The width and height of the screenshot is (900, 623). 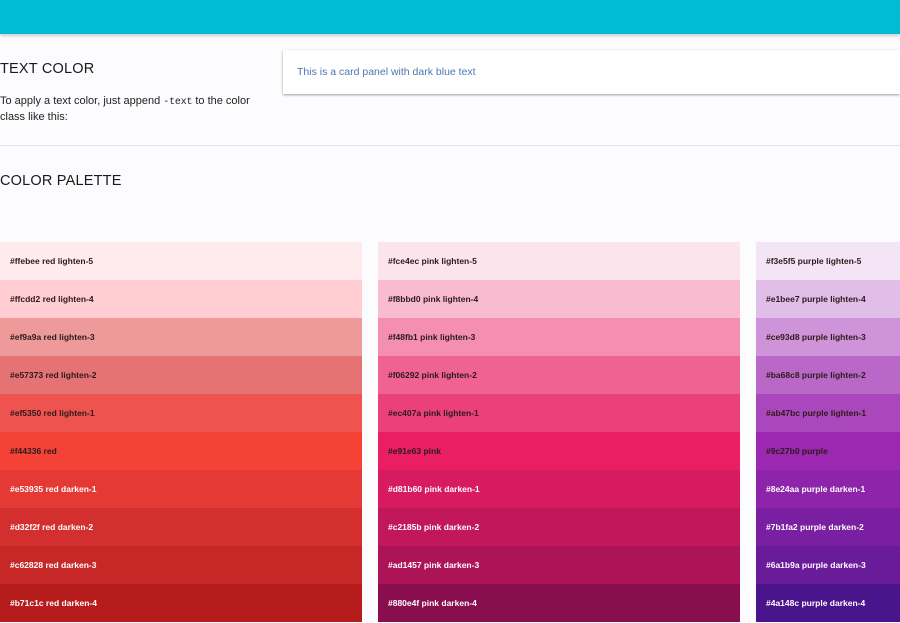 What do you see at coordinates (181, 337) in the screenshot?
I see `swatch-red-lighten-3: #ef9a9a red lighten-3` at bounding box center [181, 337].